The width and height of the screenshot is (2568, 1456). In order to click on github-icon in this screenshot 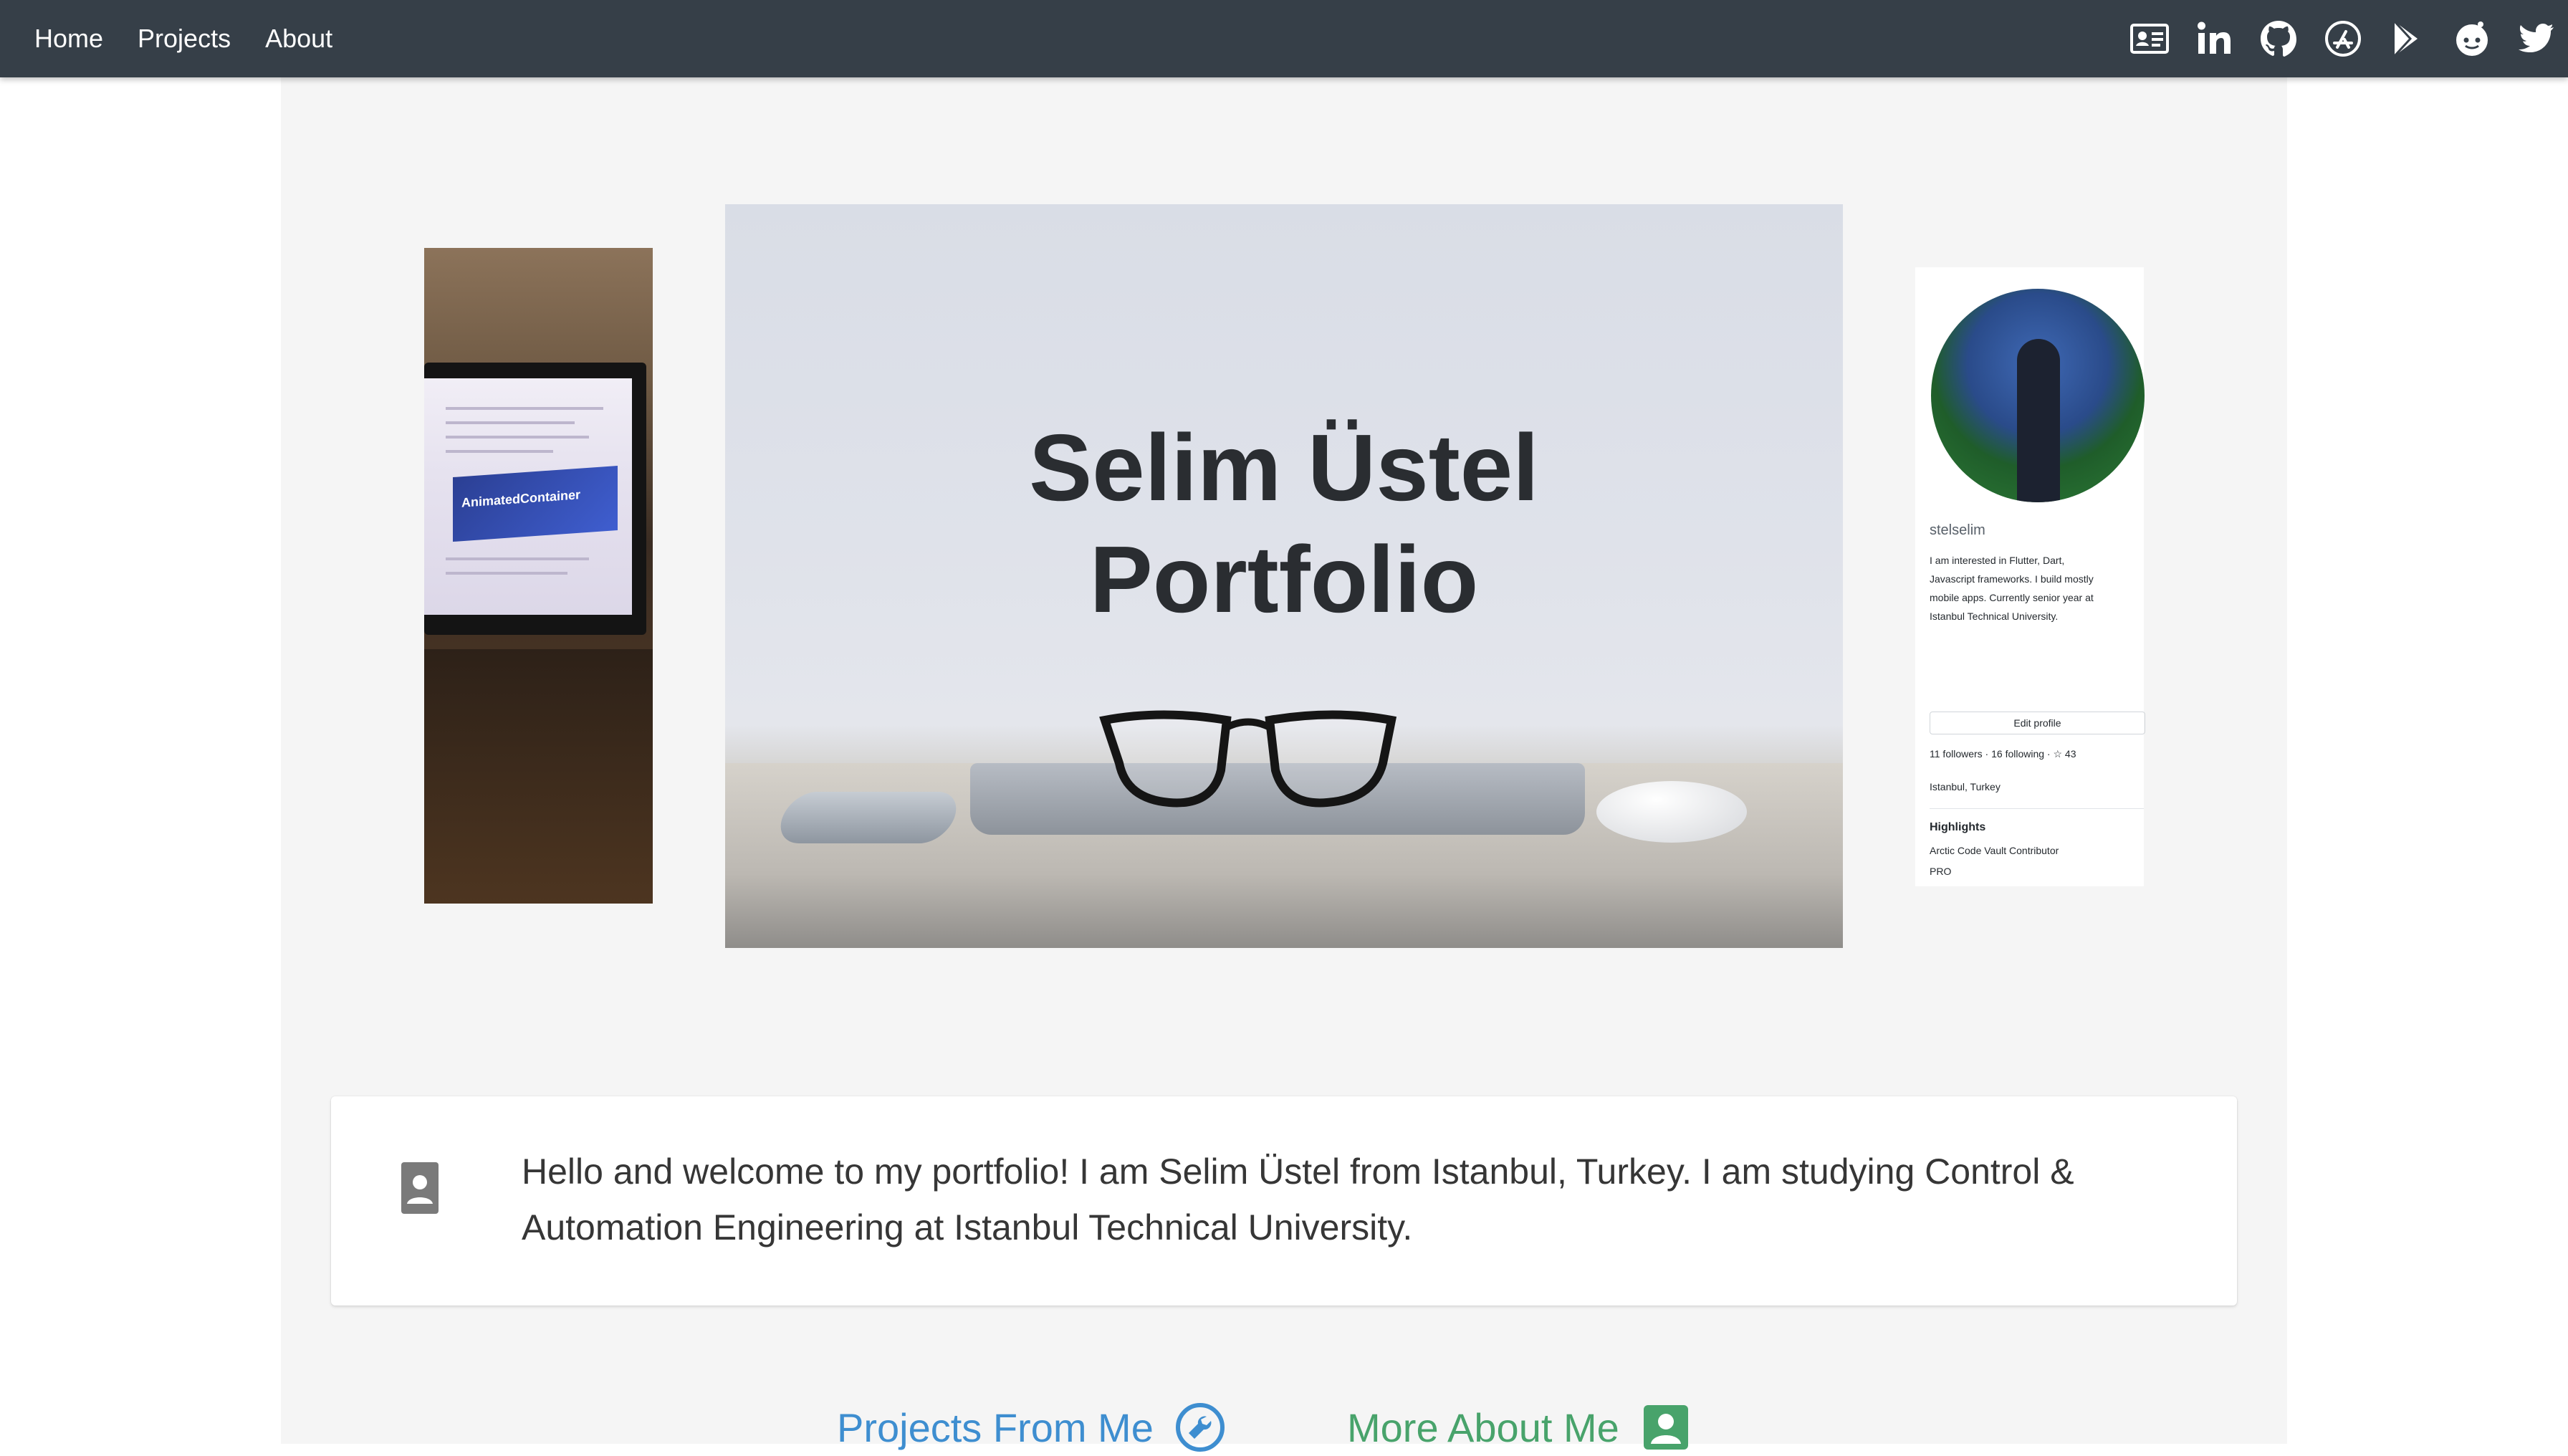, I will do `click(2278, 38)`.